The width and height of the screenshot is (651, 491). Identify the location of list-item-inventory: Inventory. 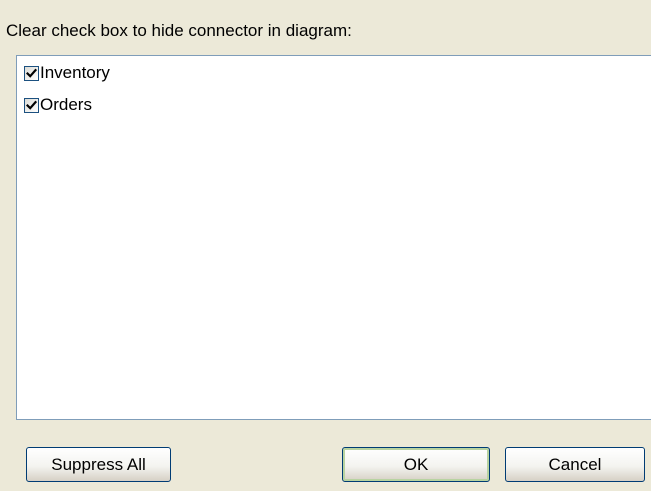
(67, 73).